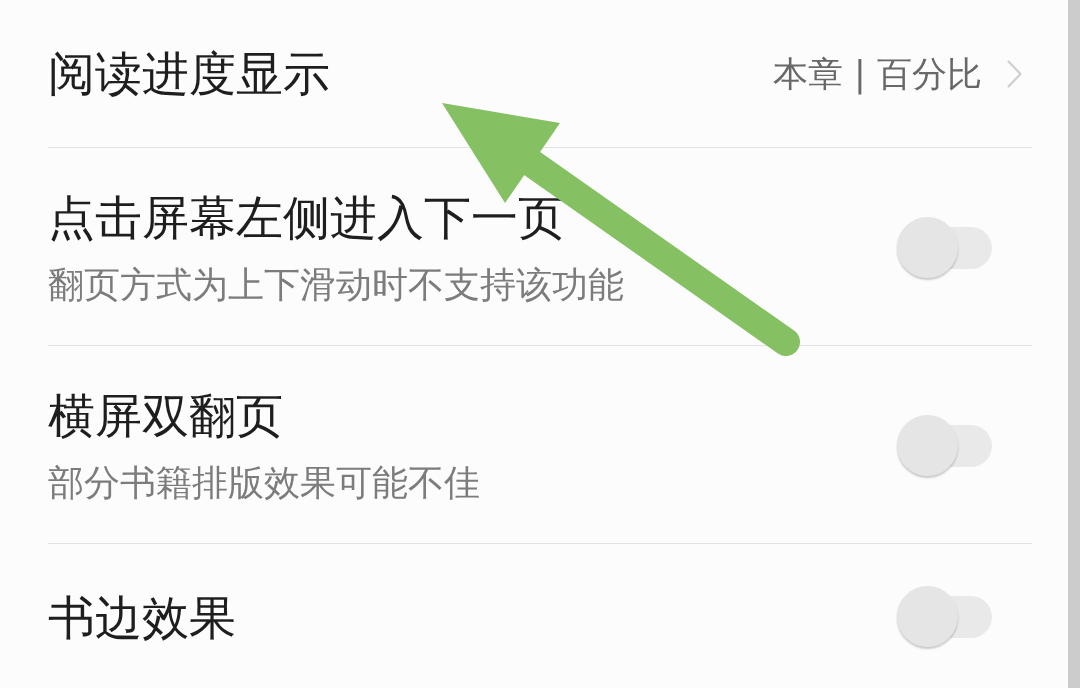 This screenshot has width=1080, height=688. I want to click on setting-title: 横屏双翻页, so click(165, 416).